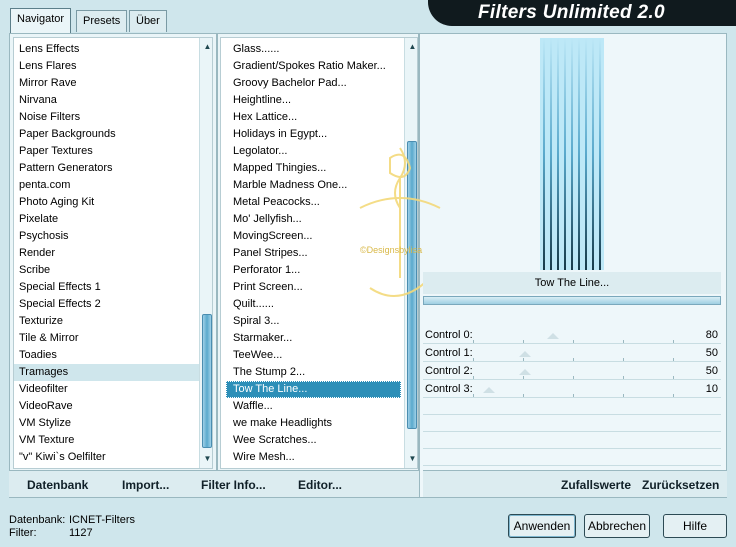 The width and height of the screenshot is (736, 547). I want to click on cancel-button: Abbrechen, so click(617, 526).